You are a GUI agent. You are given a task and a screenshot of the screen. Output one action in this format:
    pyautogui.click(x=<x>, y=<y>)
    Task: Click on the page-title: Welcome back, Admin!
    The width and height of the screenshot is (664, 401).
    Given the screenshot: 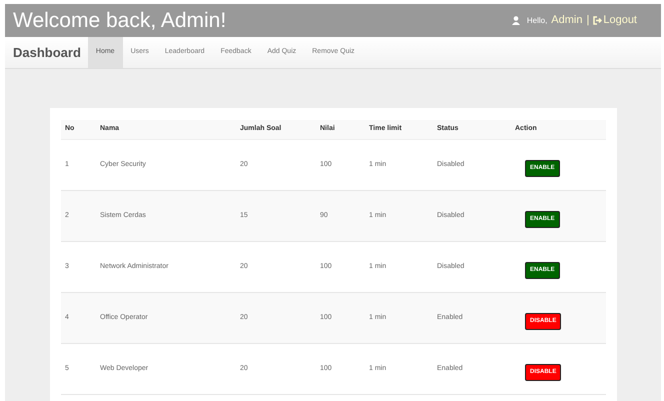 What is the action you would take?
    pyautogui.click(x=119, y=21)
    